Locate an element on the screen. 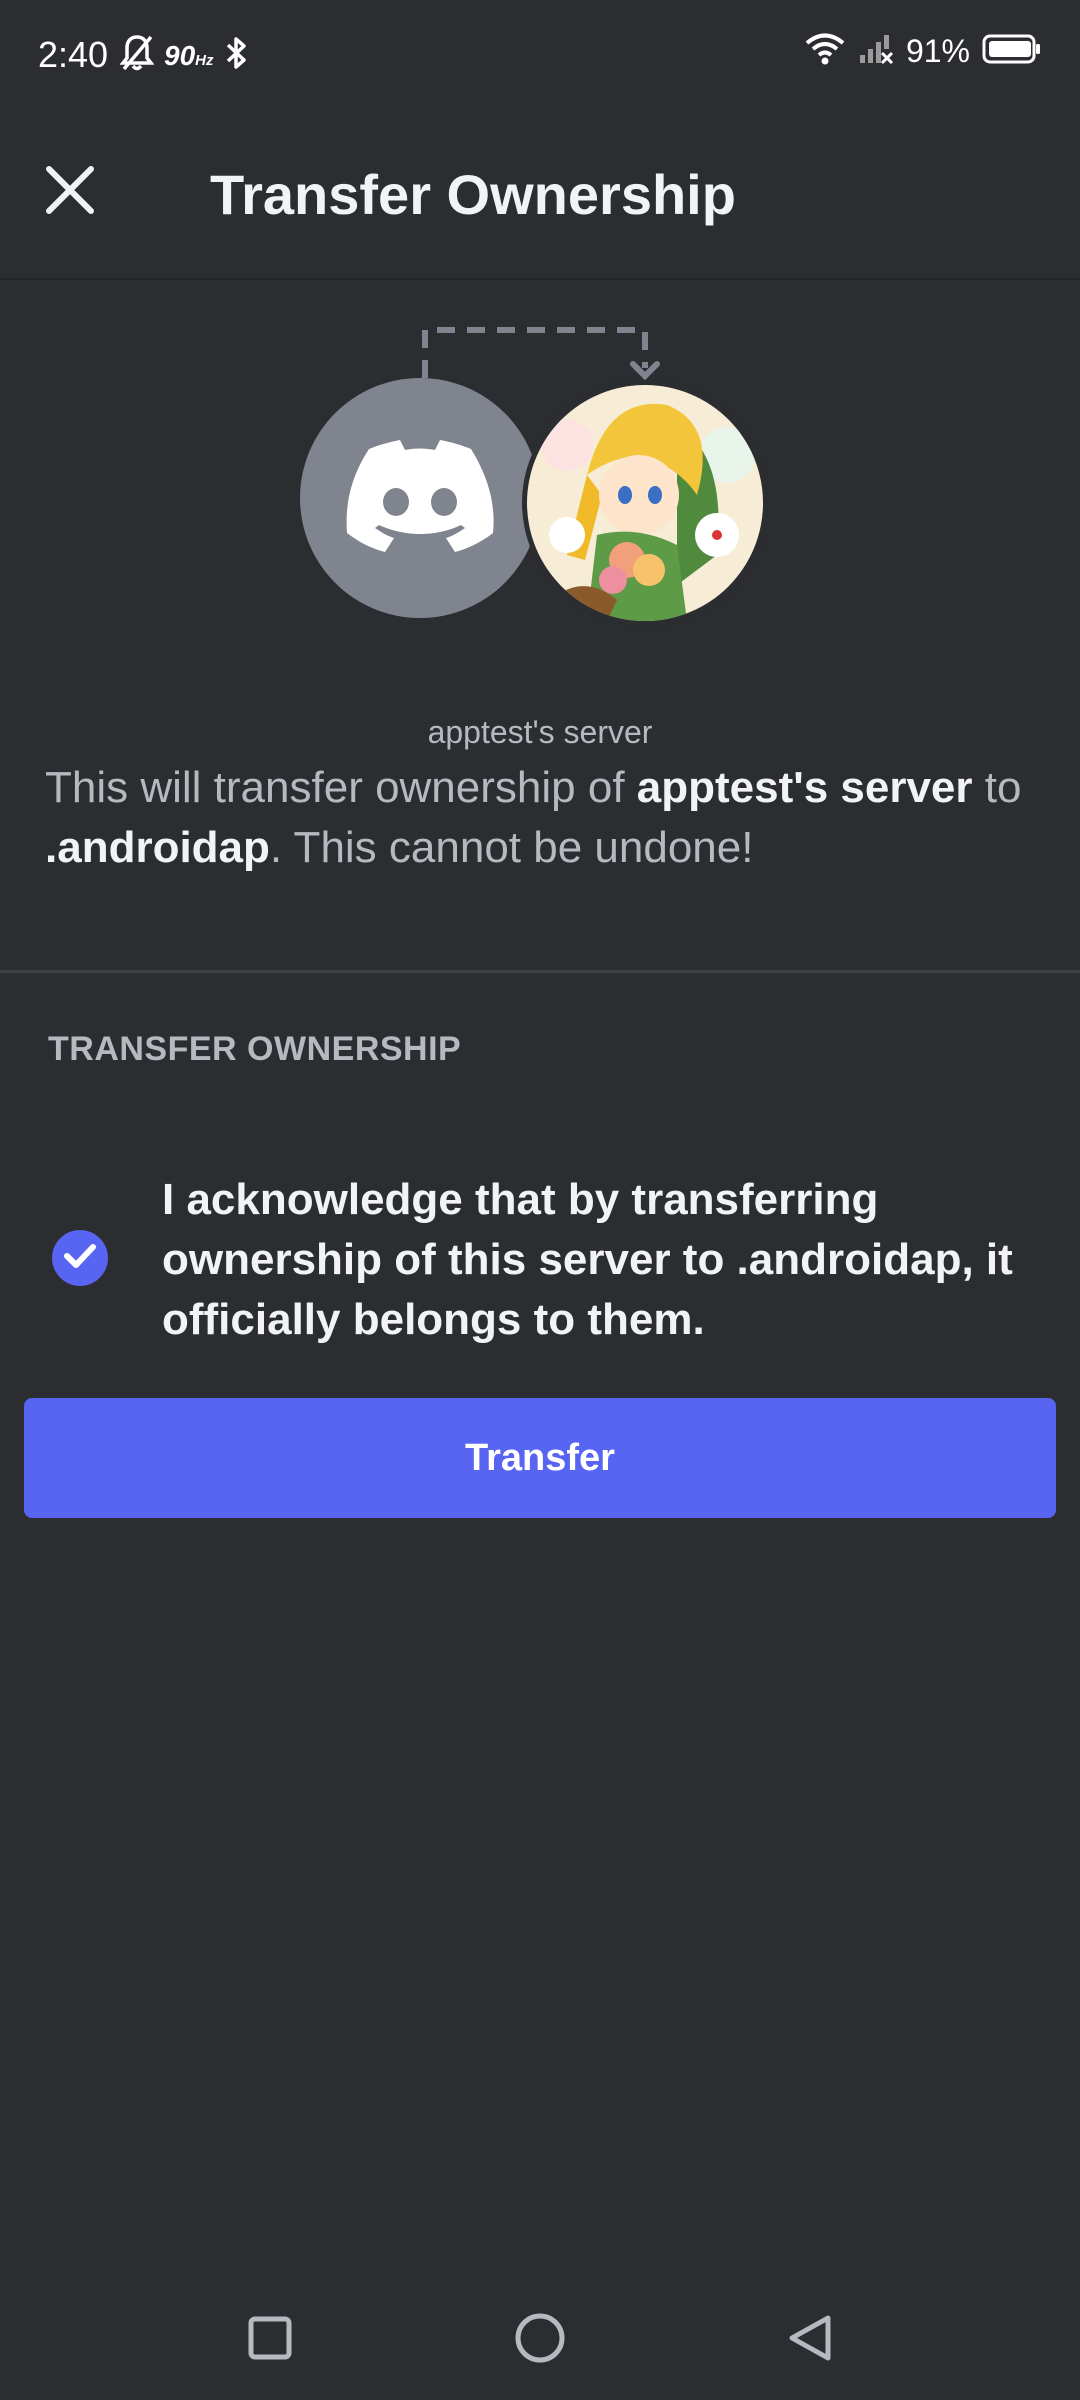 The width and height of the screenshot is (1080, 2400). battery-percent: 91% is located at coordinates (937, 51).